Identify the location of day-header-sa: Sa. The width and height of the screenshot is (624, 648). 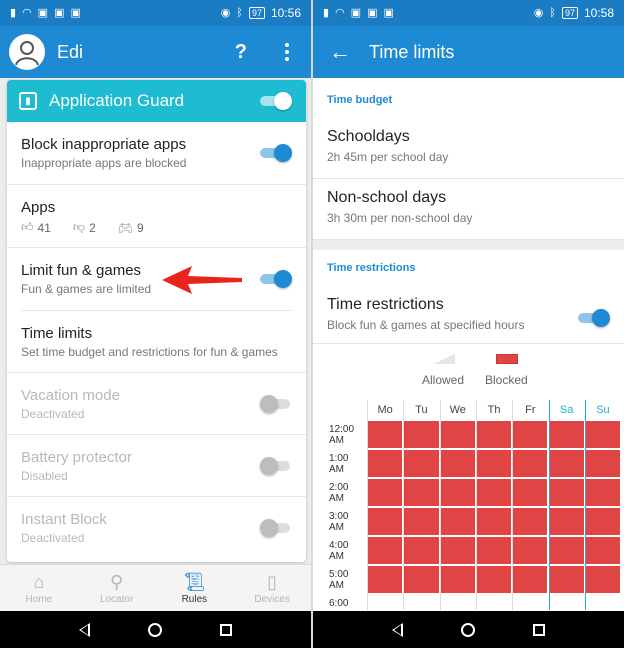
(566, 410).